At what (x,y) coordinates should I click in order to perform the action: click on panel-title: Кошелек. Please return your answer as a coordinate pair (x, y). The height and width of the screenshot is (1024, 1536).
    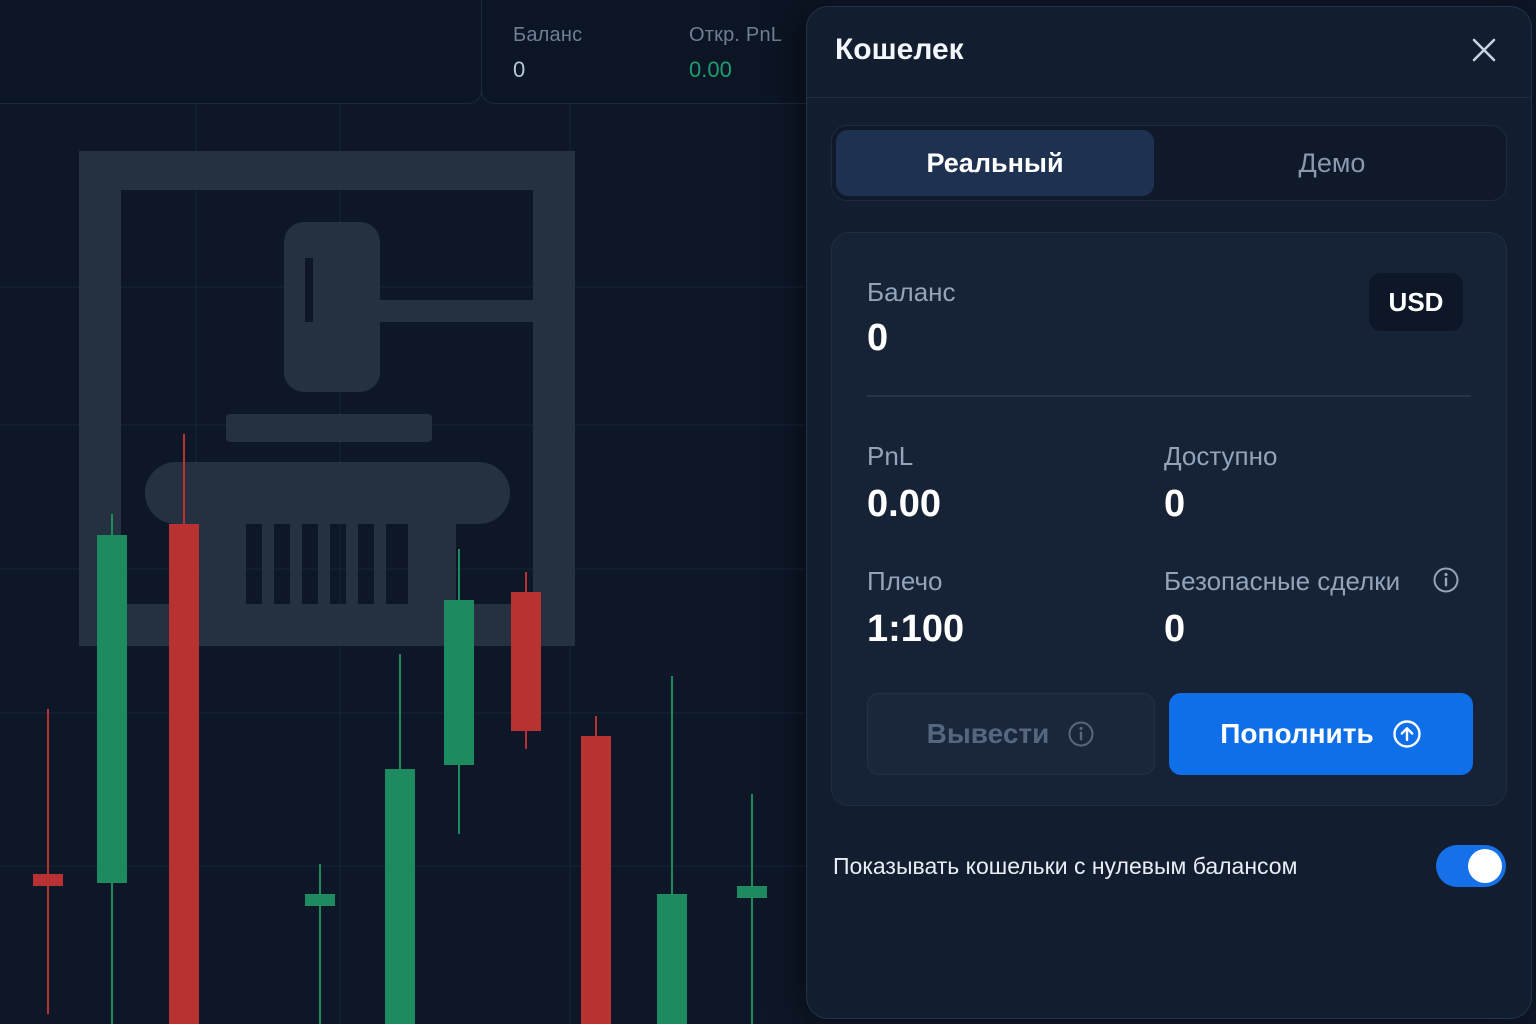
    Looking at the image, I should click on (899, 49).